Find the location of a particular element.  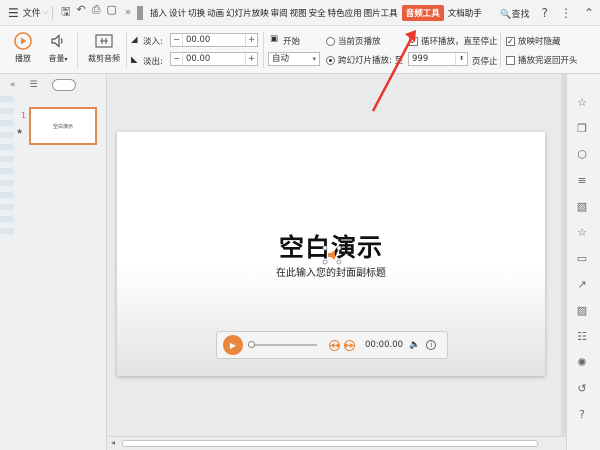

help-icon: ? is located at coordinates (545, 13).